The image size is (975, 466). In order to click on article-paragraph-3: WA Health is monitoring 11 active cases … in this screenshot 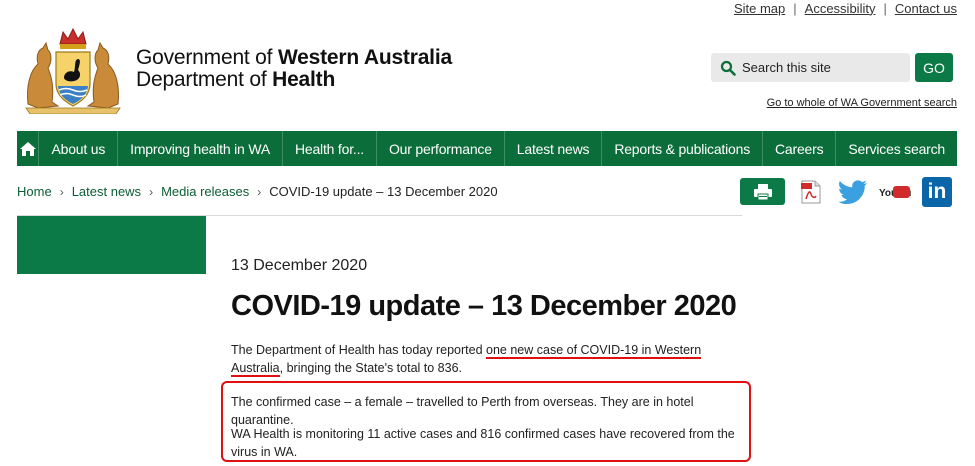, I will do `click(483, 443)`.